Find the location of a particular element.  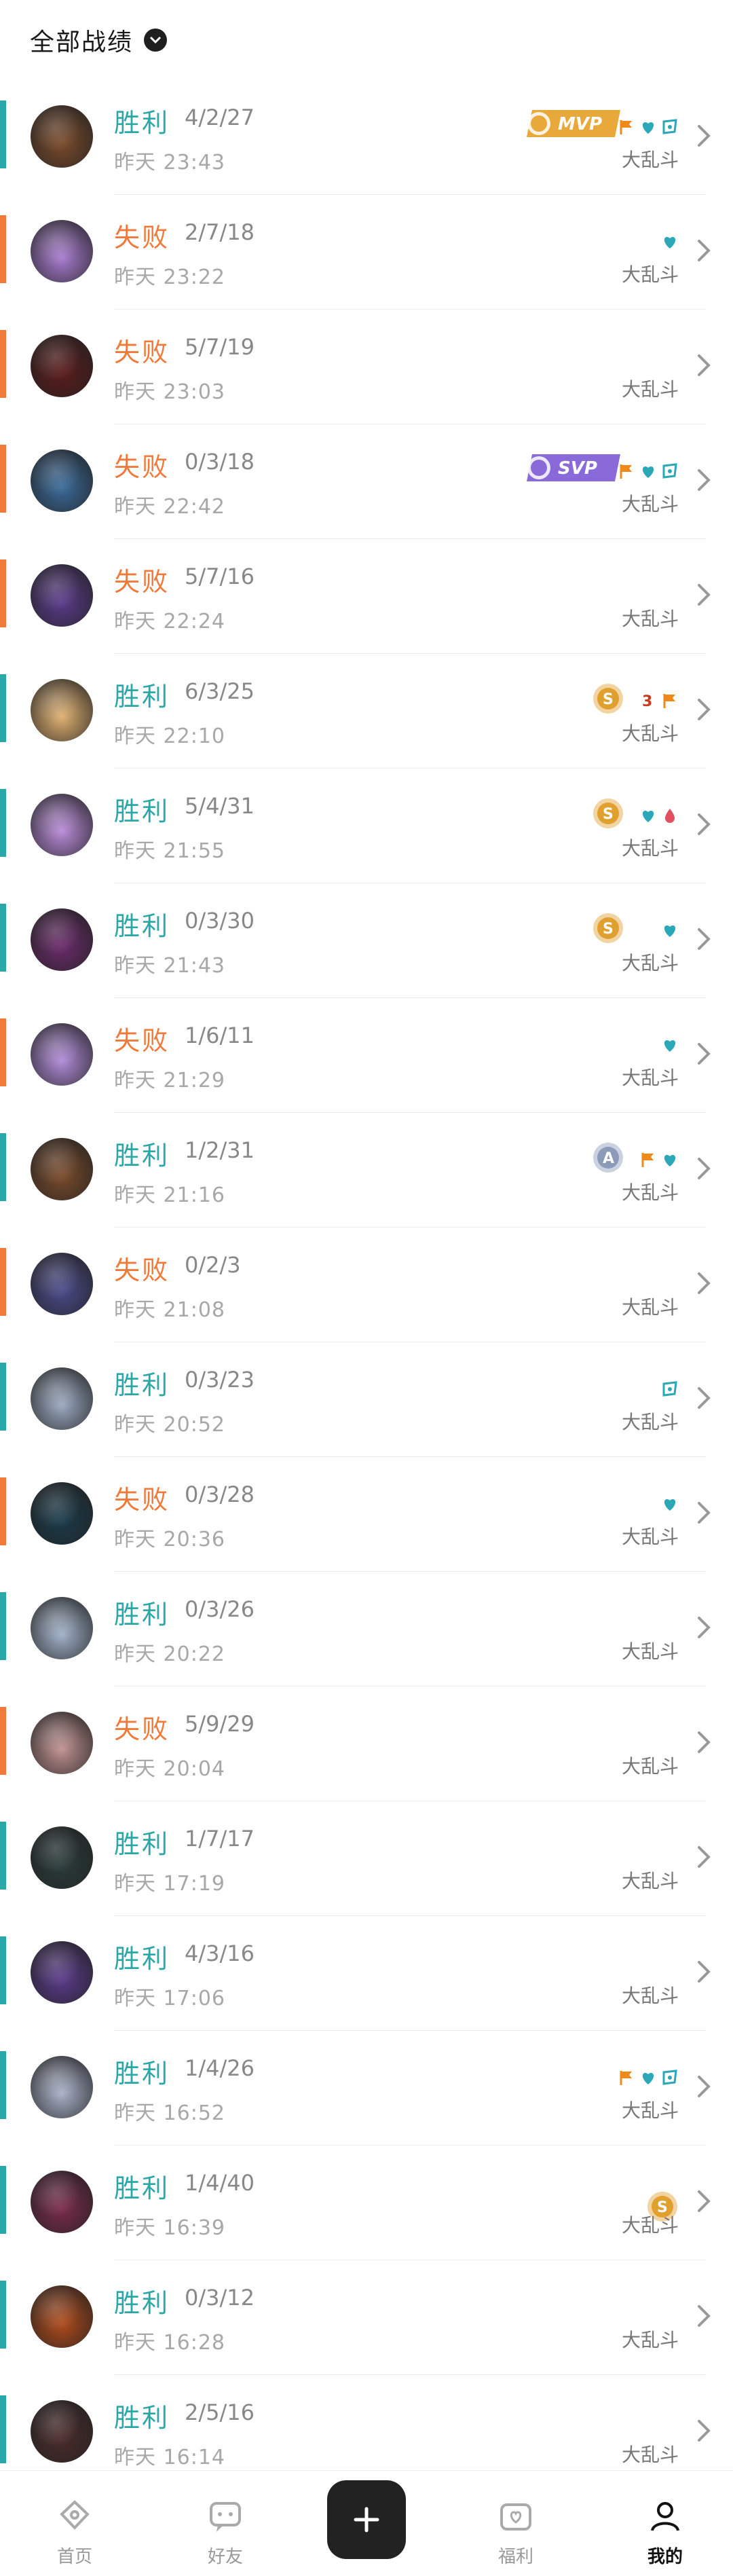

match-row: 失败 5/9/29 昨天 20:04 大乱斗 is located at coordinates (366, 1744).